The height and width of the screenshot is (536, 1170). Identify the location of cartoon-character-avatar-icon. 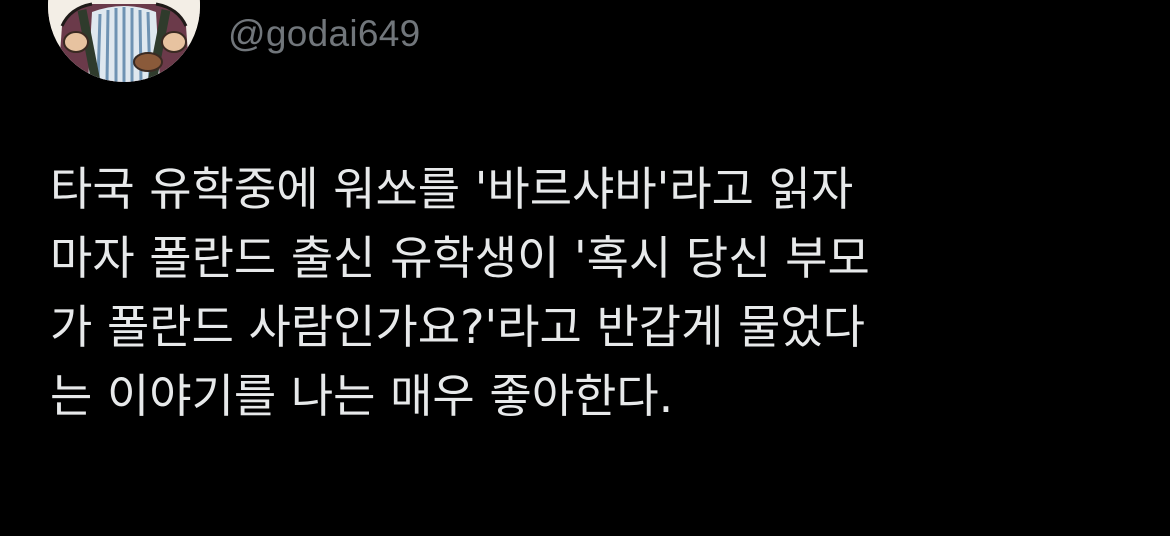
(124, 41).